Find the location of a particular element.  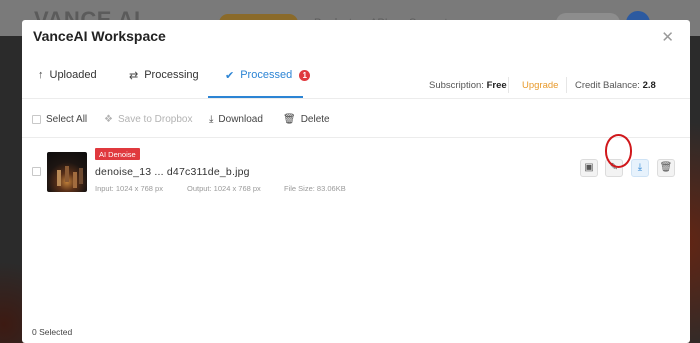

selected-count: 0 Selected is located at coordinates (52, 332).